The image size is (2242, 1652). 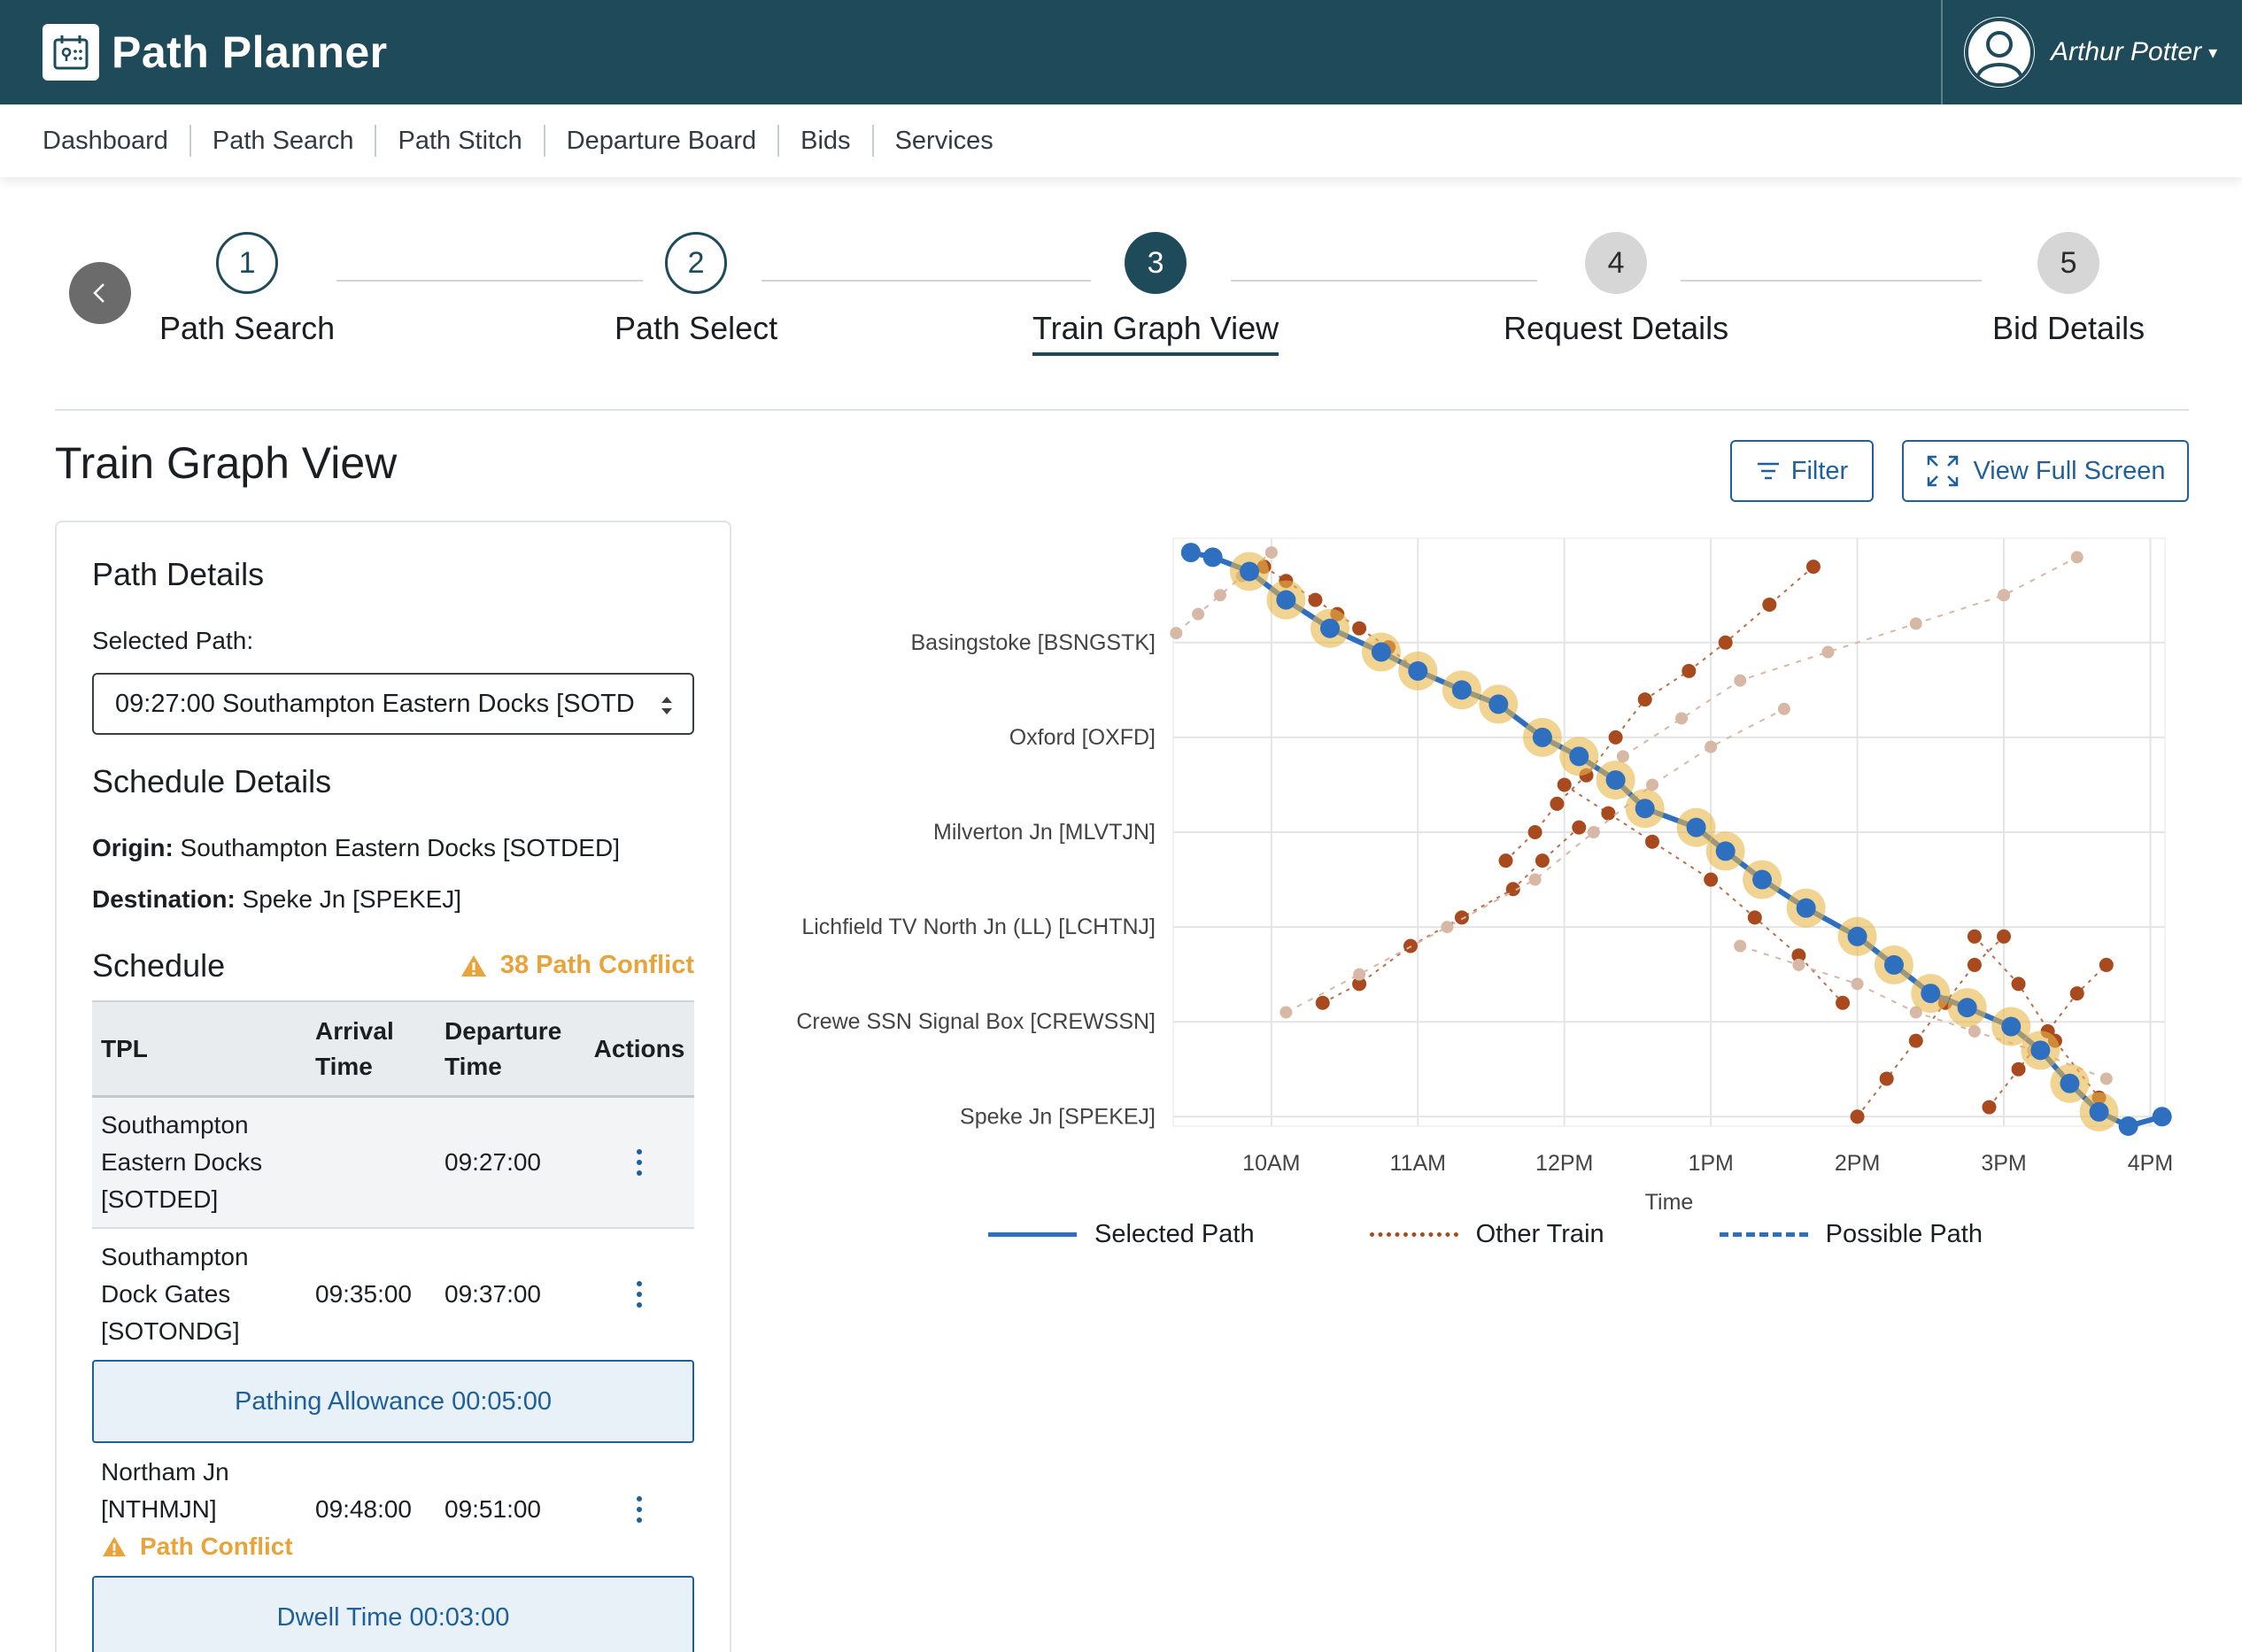 What do you see at coordinates (375, 703) in the screenshot?
I see `selected-path-value: 09:27:00 Southampton Eastern Docks [SOTD` at bounding box center [375, 703].